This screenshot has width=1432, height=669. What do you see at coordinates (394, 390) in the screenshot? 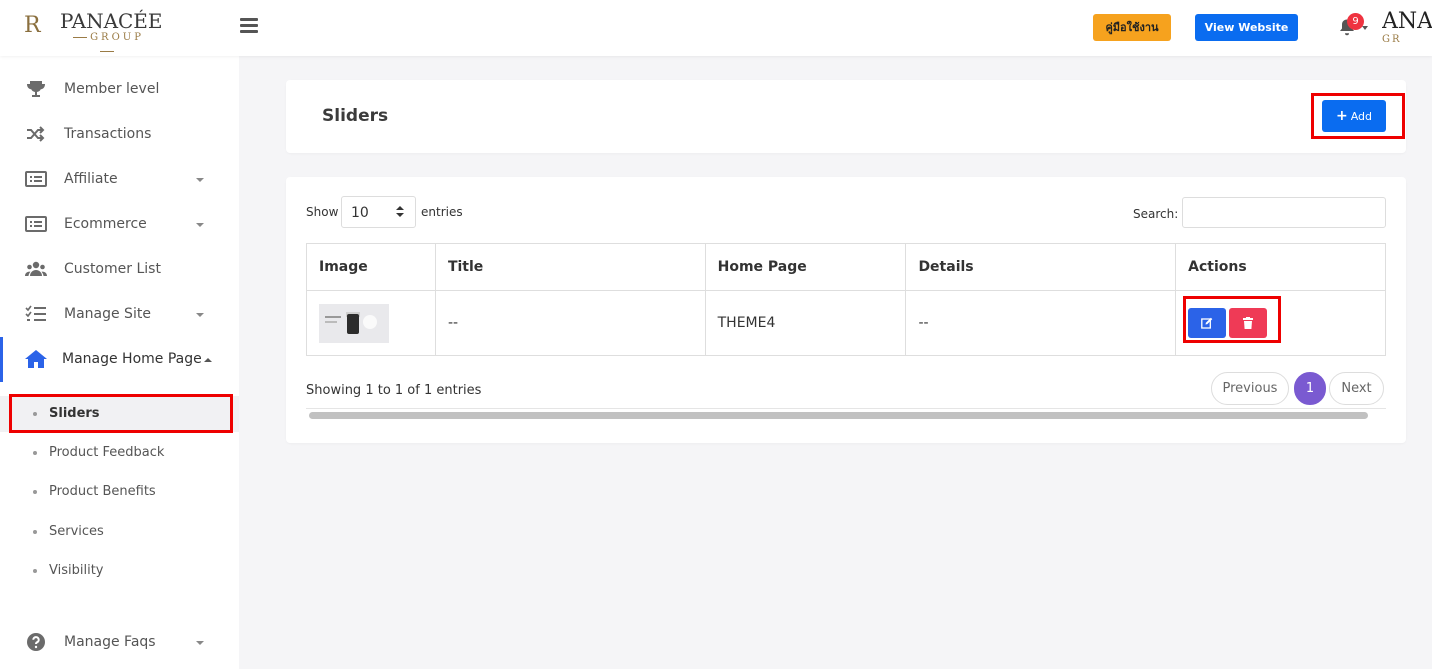
I see `table-info: Showing 1 to 1 of 1 entries` at bounding box center [394, 390].